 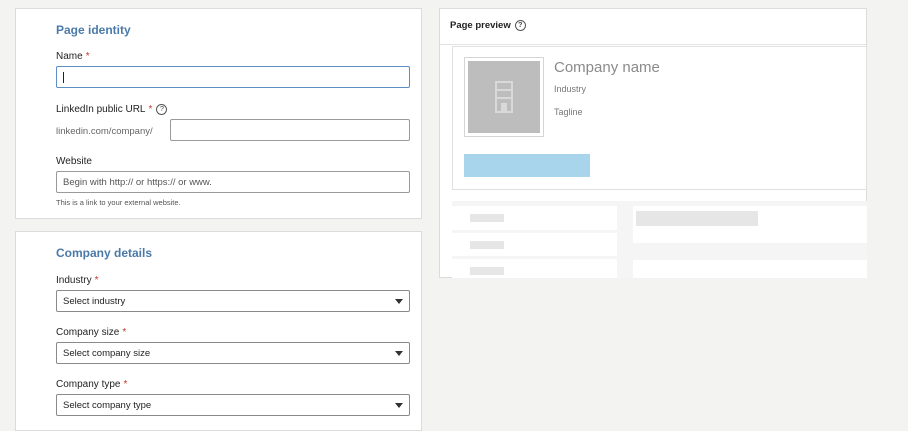 What do you see at coordinates (91, 332) in the screenshot?
I see `company-size-label: Company size *` at bounding box center [91, 332].